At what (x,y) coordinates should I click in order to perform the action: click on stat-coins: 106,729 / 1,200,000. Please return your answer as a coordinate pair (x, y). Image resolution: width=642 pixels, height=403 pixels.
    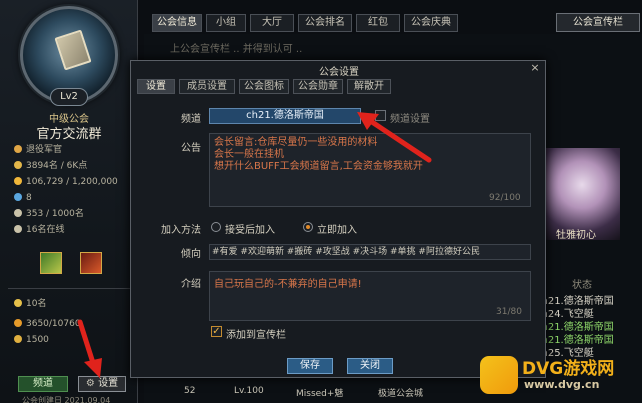
    Looking at the image, I should click on (66, 182).